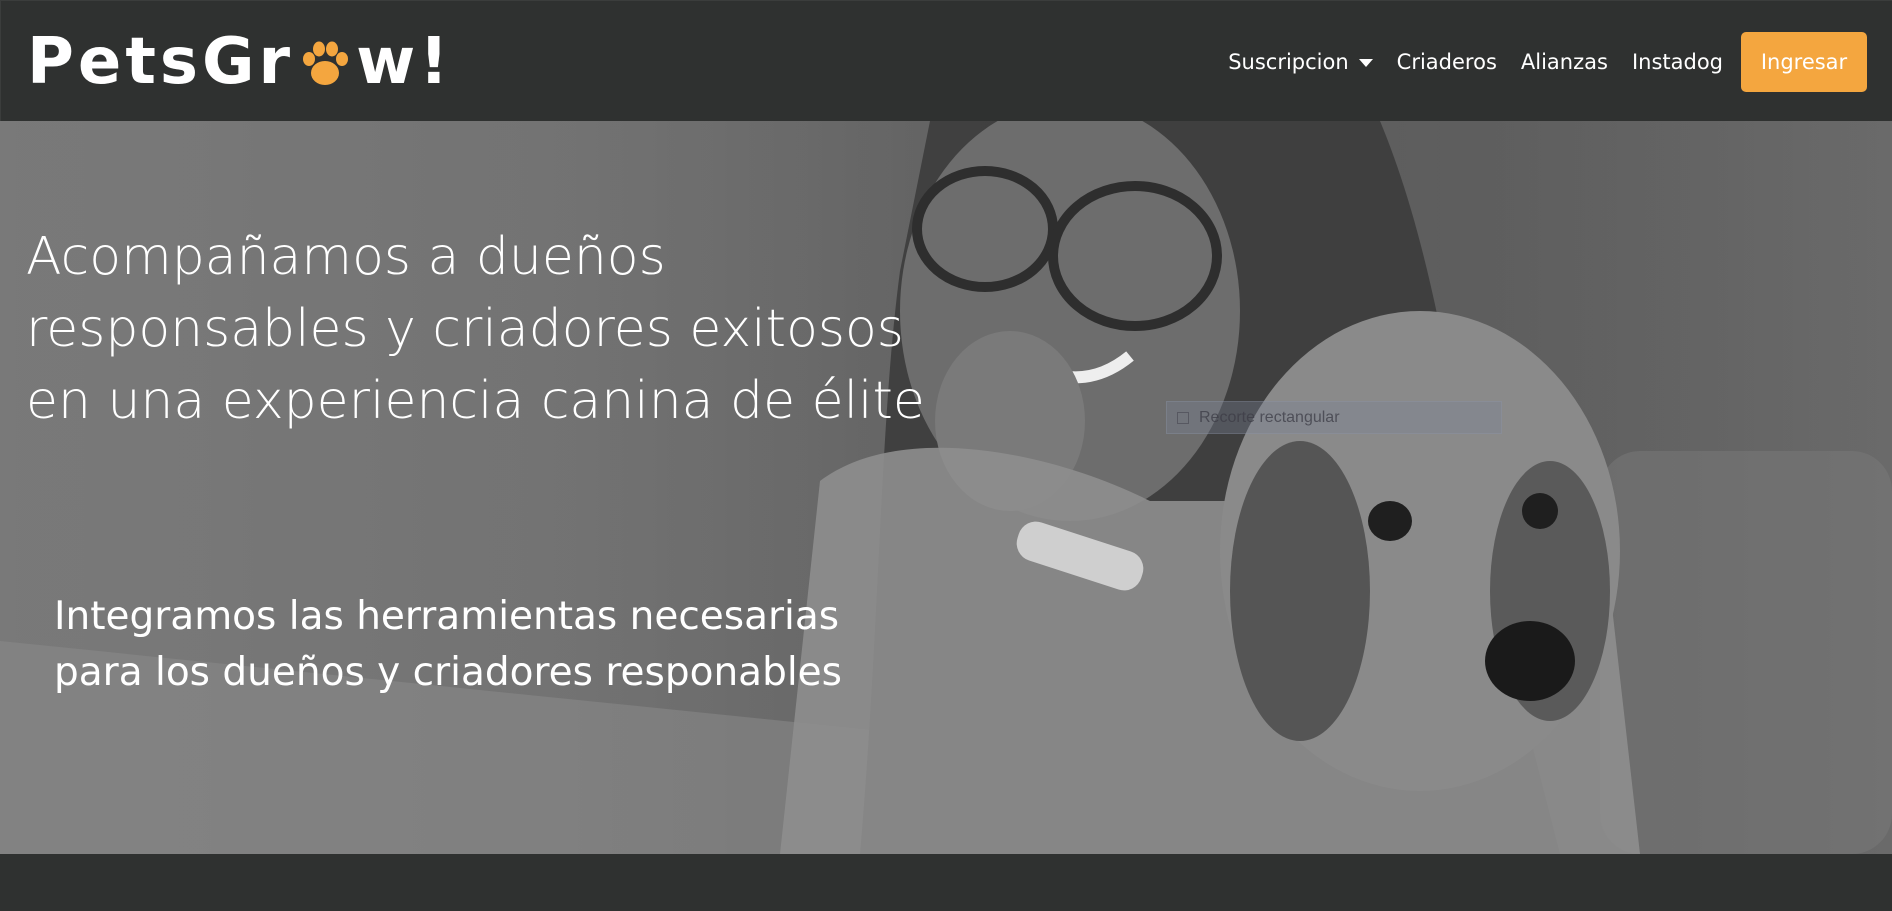 The image size is (1892, 911). I want to click on hero-title-line: en una experiencia canina de élite, so click(475, 401).